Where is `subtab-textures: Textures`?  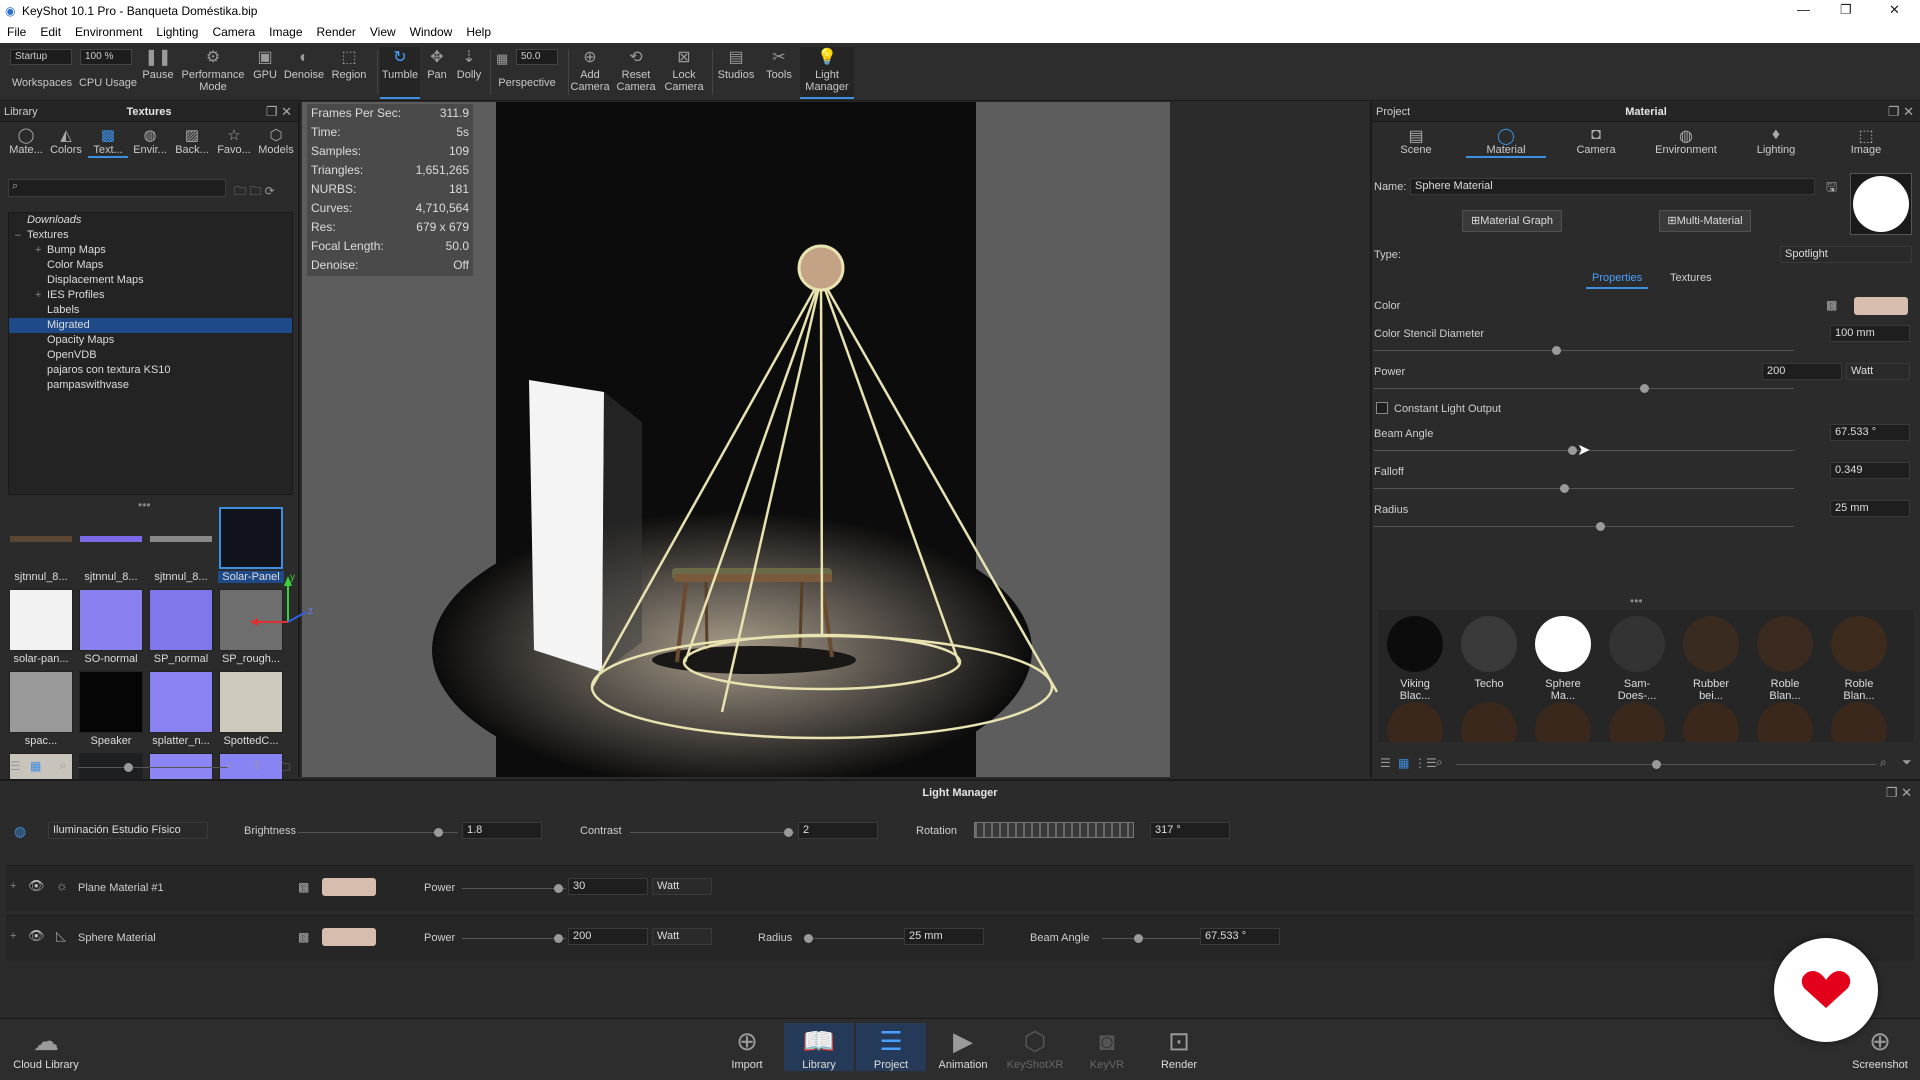
subtab-textures: Textures is located at coordinates (1691, 278).